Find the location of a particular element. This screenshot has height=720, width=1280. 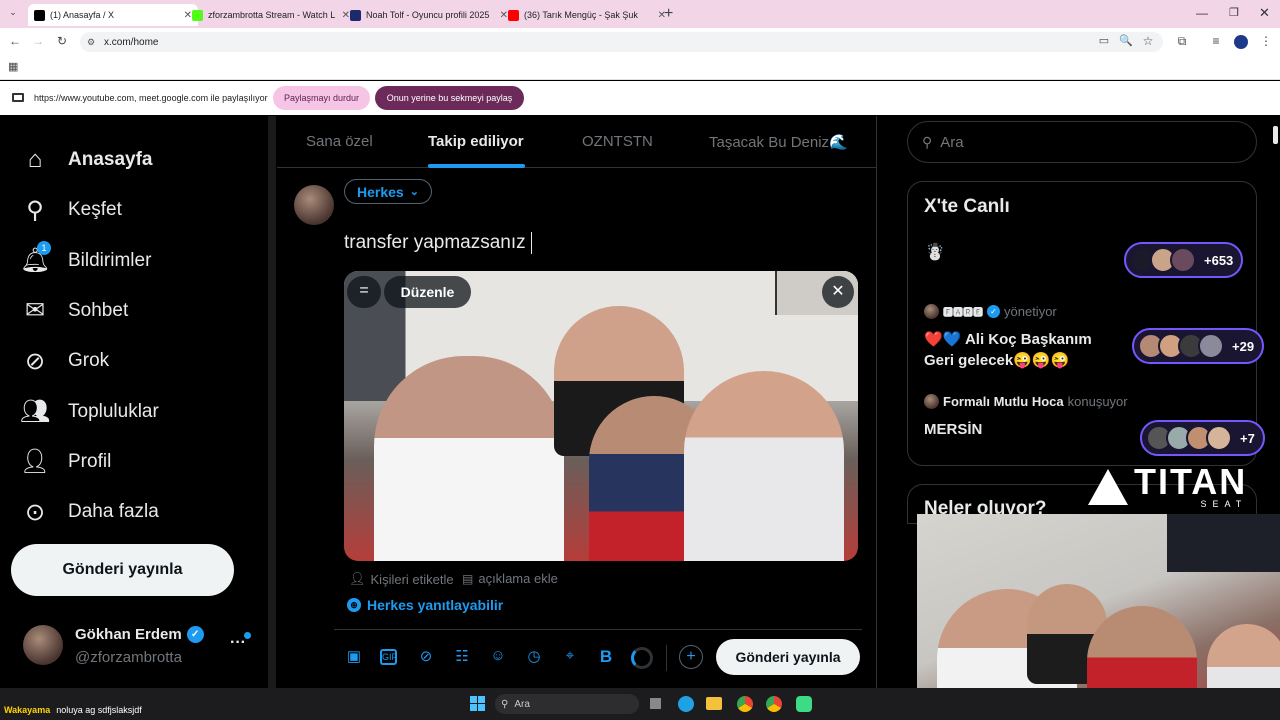

forward-icon: → is located at coordinates (38, 41).